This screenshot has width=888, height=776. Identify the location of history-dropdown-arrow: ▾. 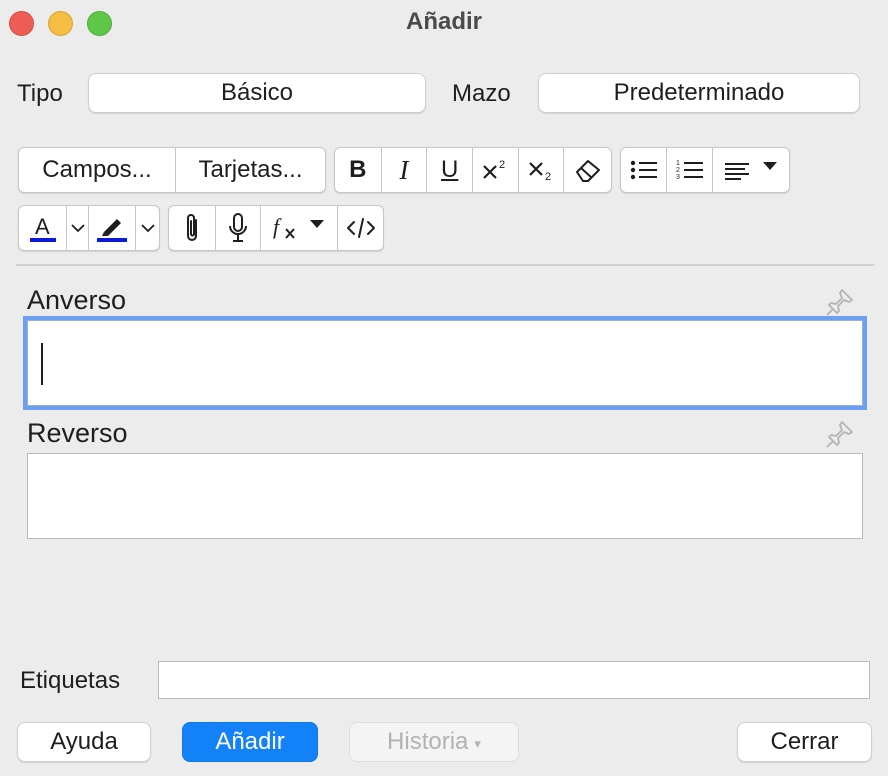
(477, 743).